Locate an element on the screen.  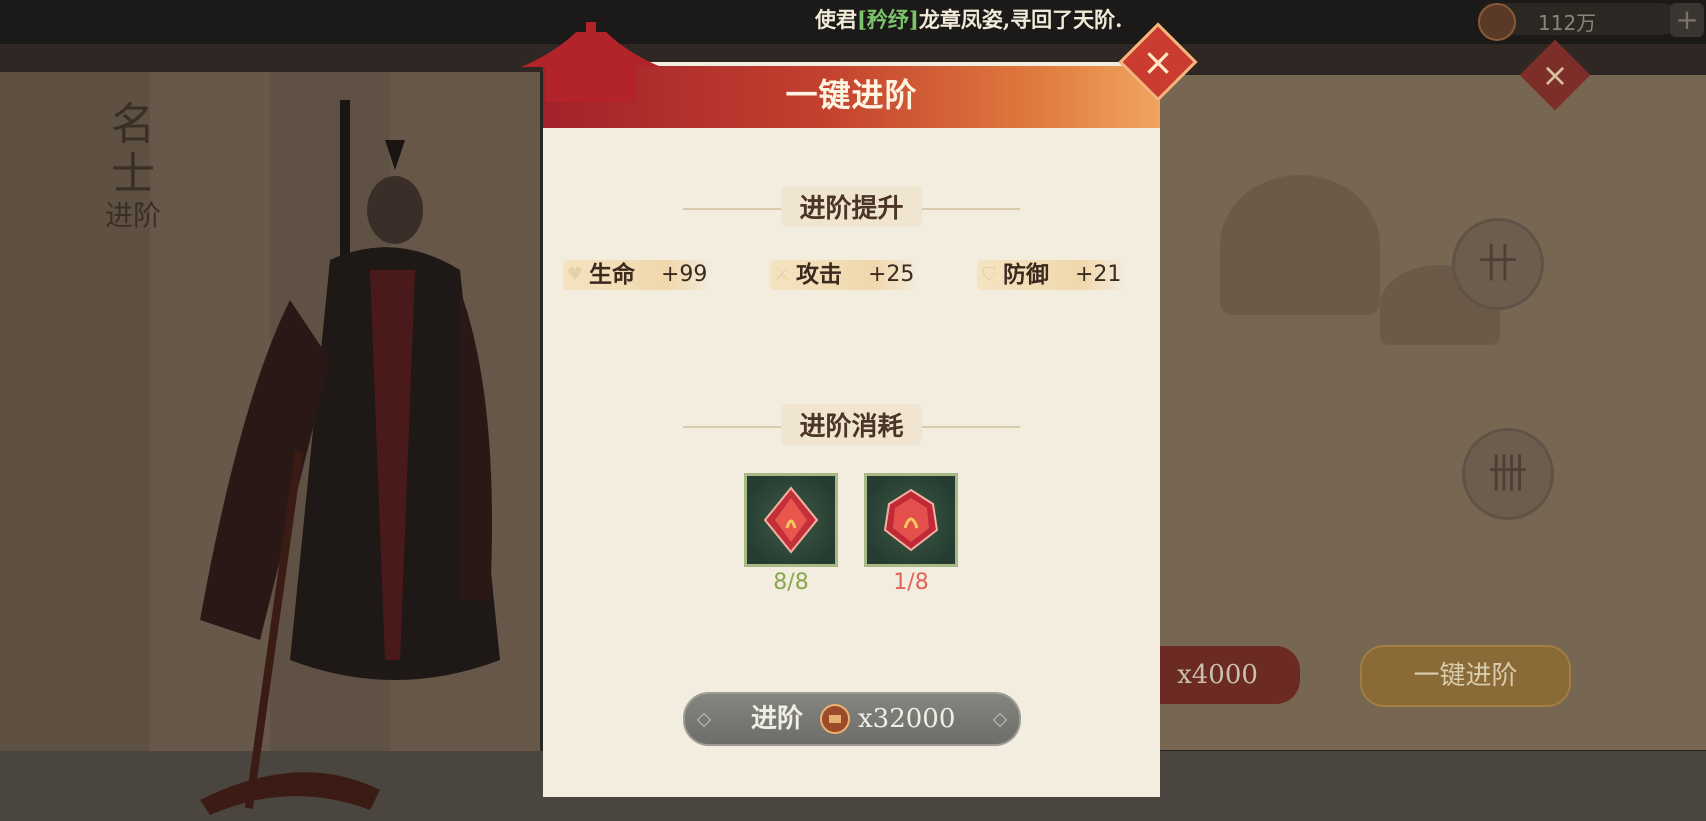
advance-cost-amount: x32000 is located at coordinates (907, 719).